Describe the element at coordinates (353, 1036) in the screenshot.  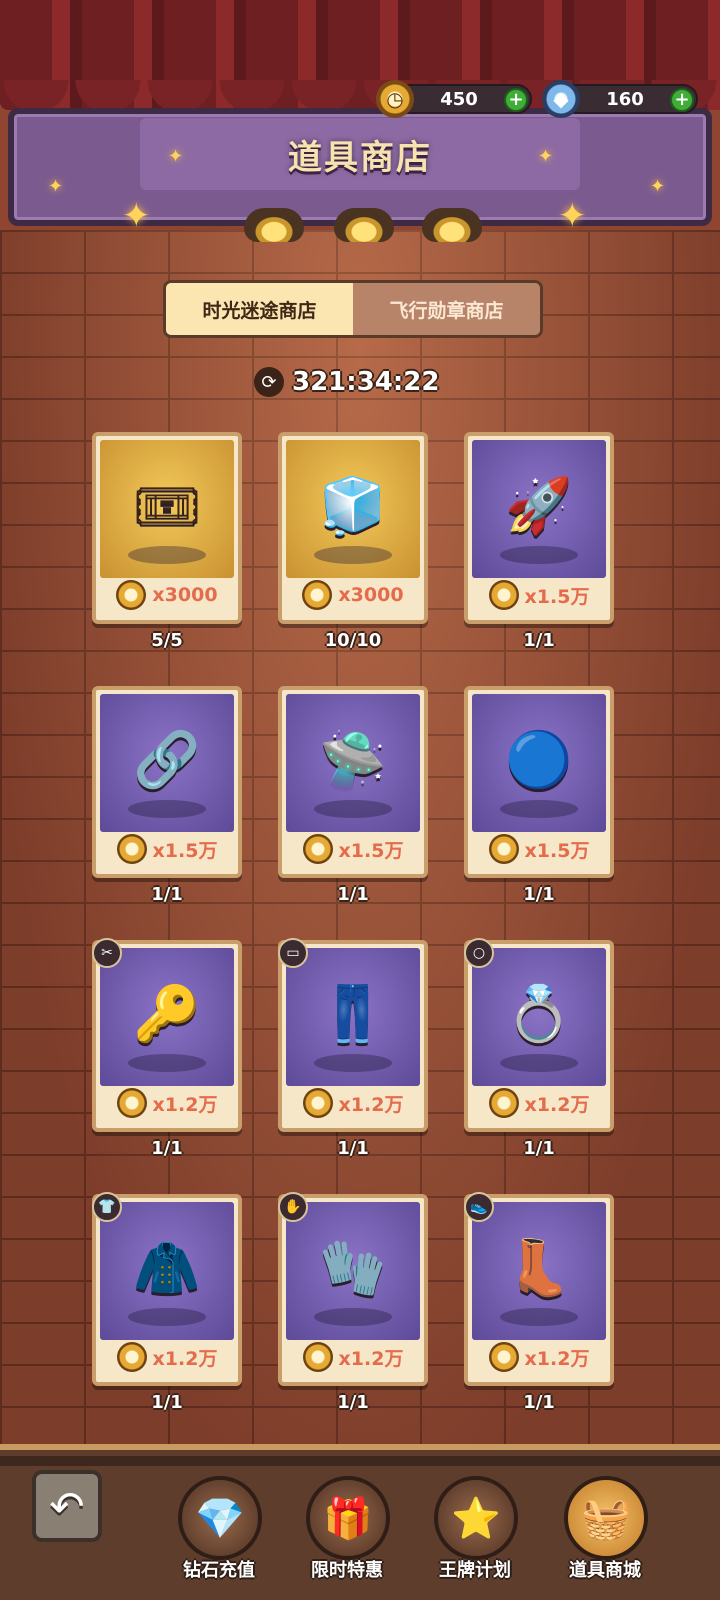
I see `item-card: 👖 x1.2万` at that location.